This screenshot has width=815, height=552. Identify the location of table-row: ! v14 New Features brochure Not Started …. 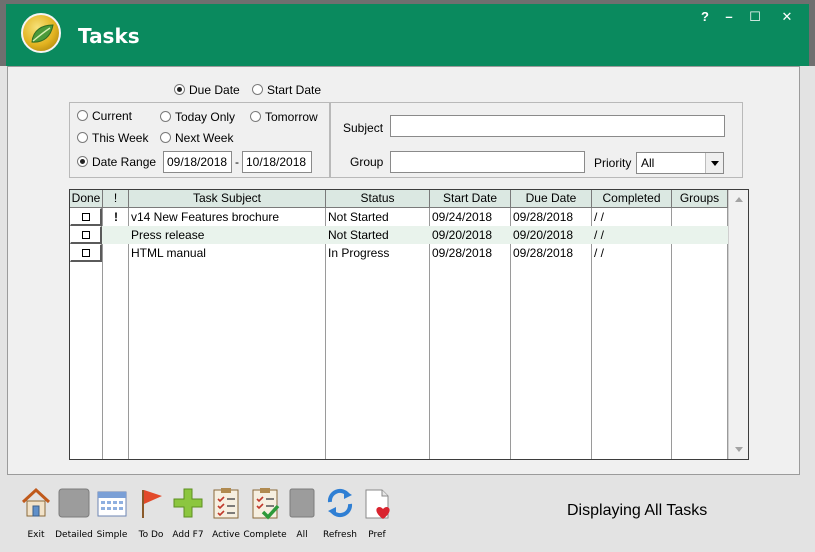
(399, 217).